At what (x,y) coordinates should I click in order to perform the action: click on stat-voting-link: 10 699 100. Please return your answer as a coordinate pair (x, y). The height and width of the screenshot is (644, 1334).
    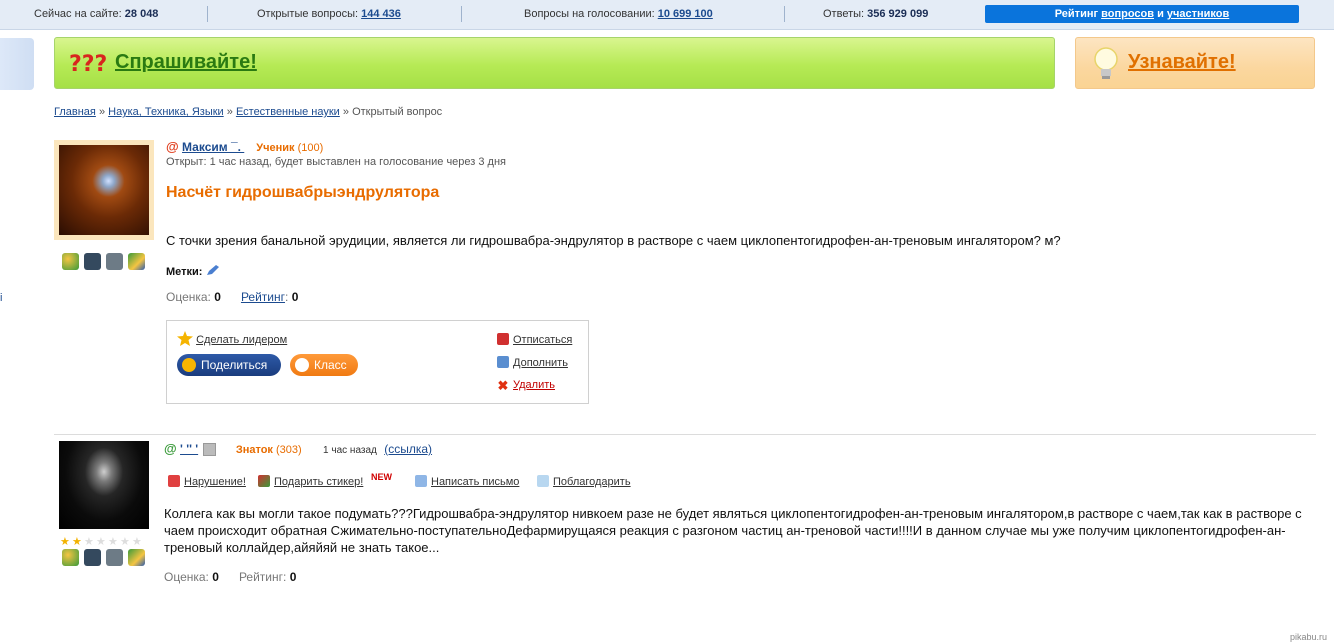
    Looking at the image, I should click on (685, 14).